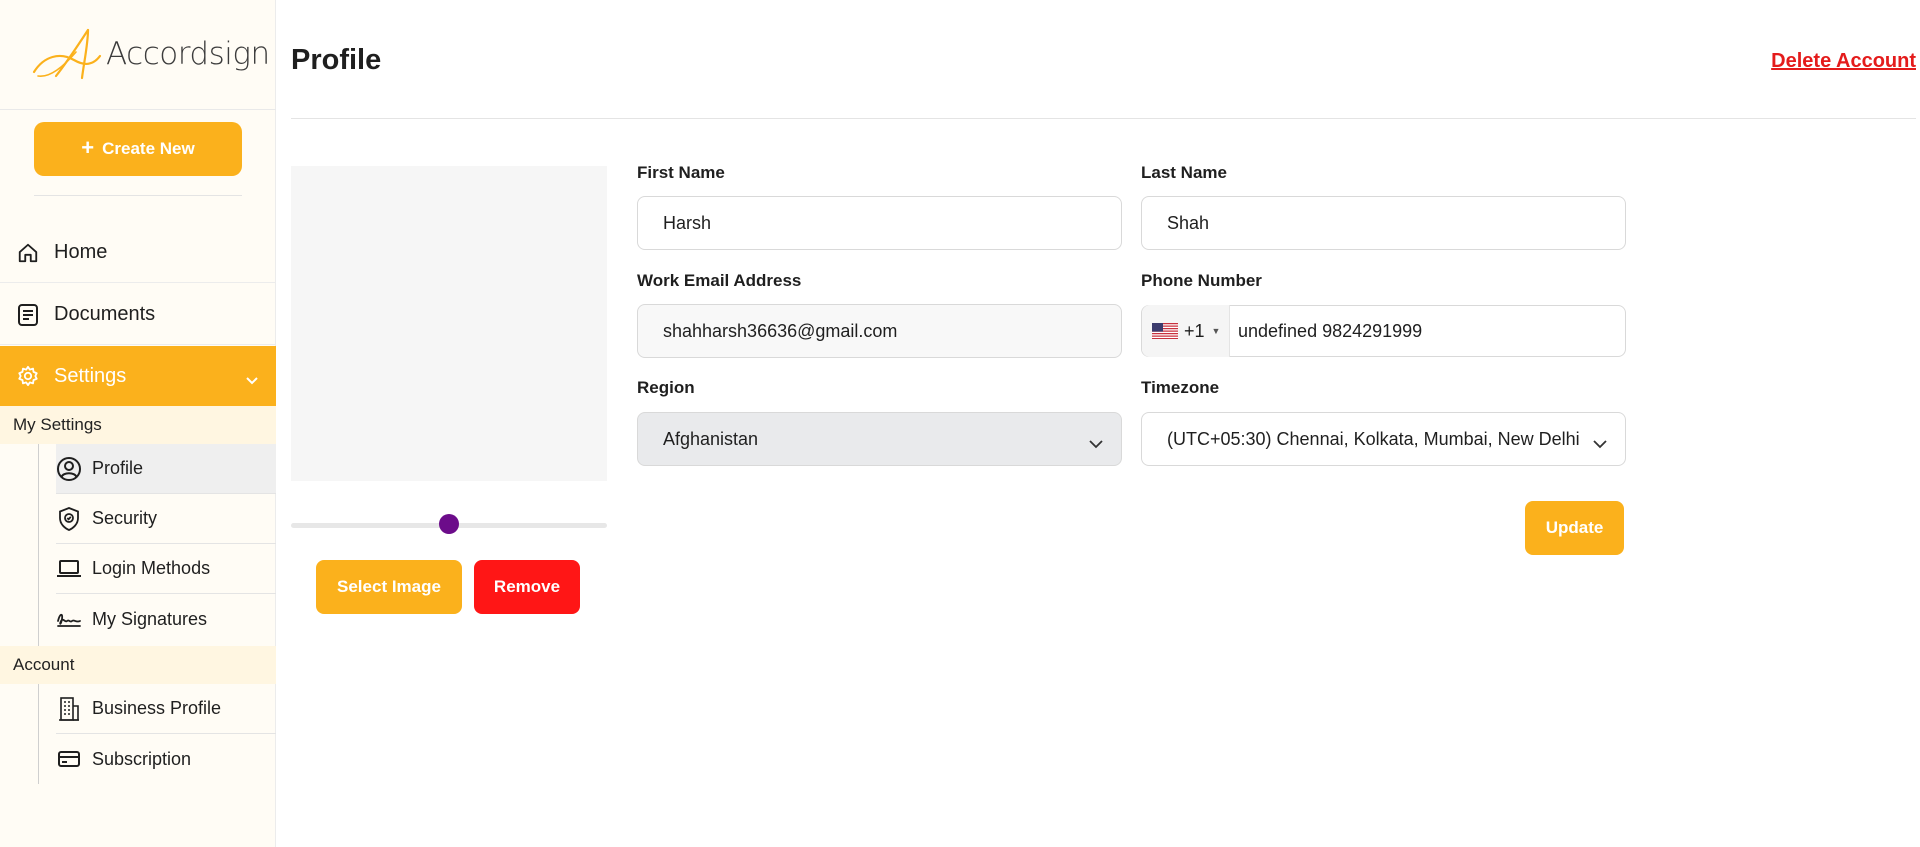  I want to click on phone-field: +1 ▼ undefined 9824291999, so click(1383, 331).